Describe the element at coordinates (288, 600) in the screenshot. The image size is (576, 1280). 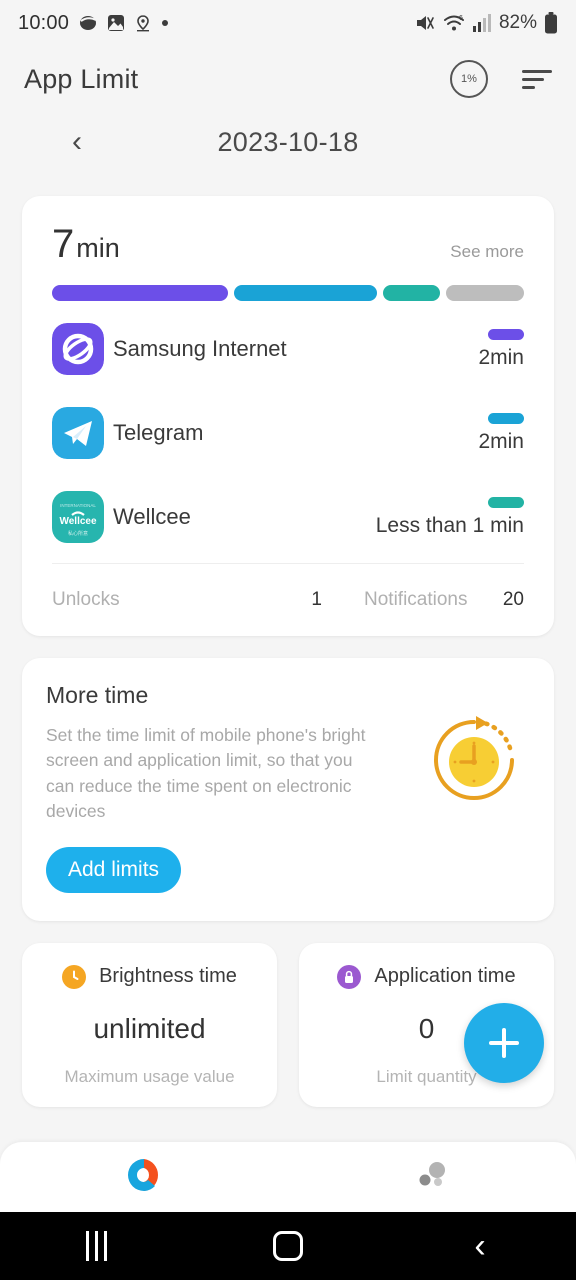
I see `stats-row: Unlocks 1 Notifications 20` at that location.